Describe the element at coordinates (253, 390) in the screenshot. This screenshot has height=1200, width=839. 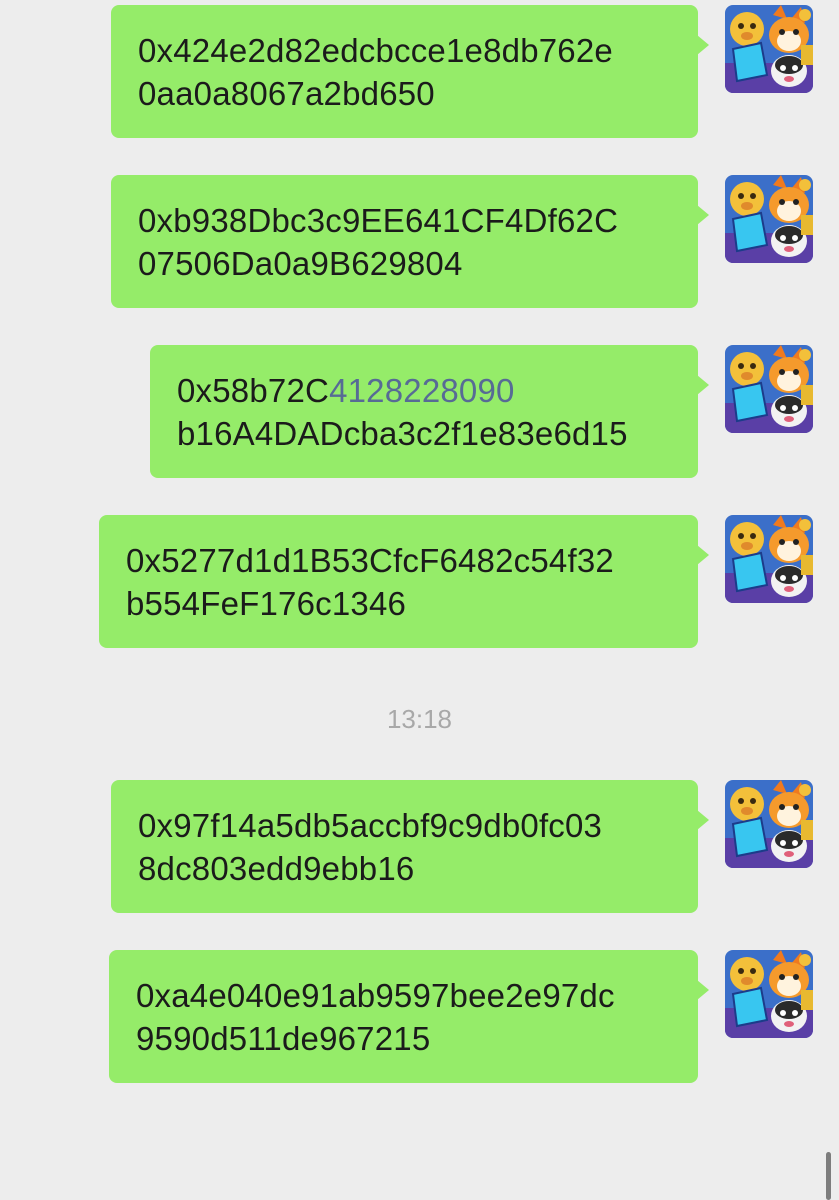
I see `message-text-prefix: 0x58b72C` at that location.